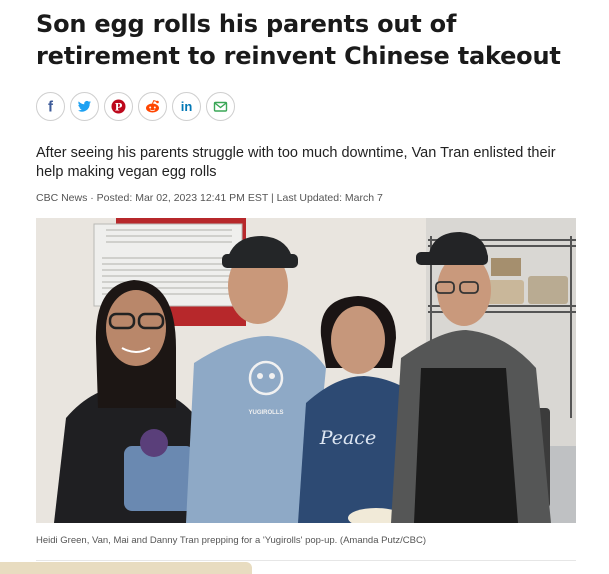 Image resolution: width=609 pixels, height=574 pixels. I want to click on svg-text: in, so click(187, 106).